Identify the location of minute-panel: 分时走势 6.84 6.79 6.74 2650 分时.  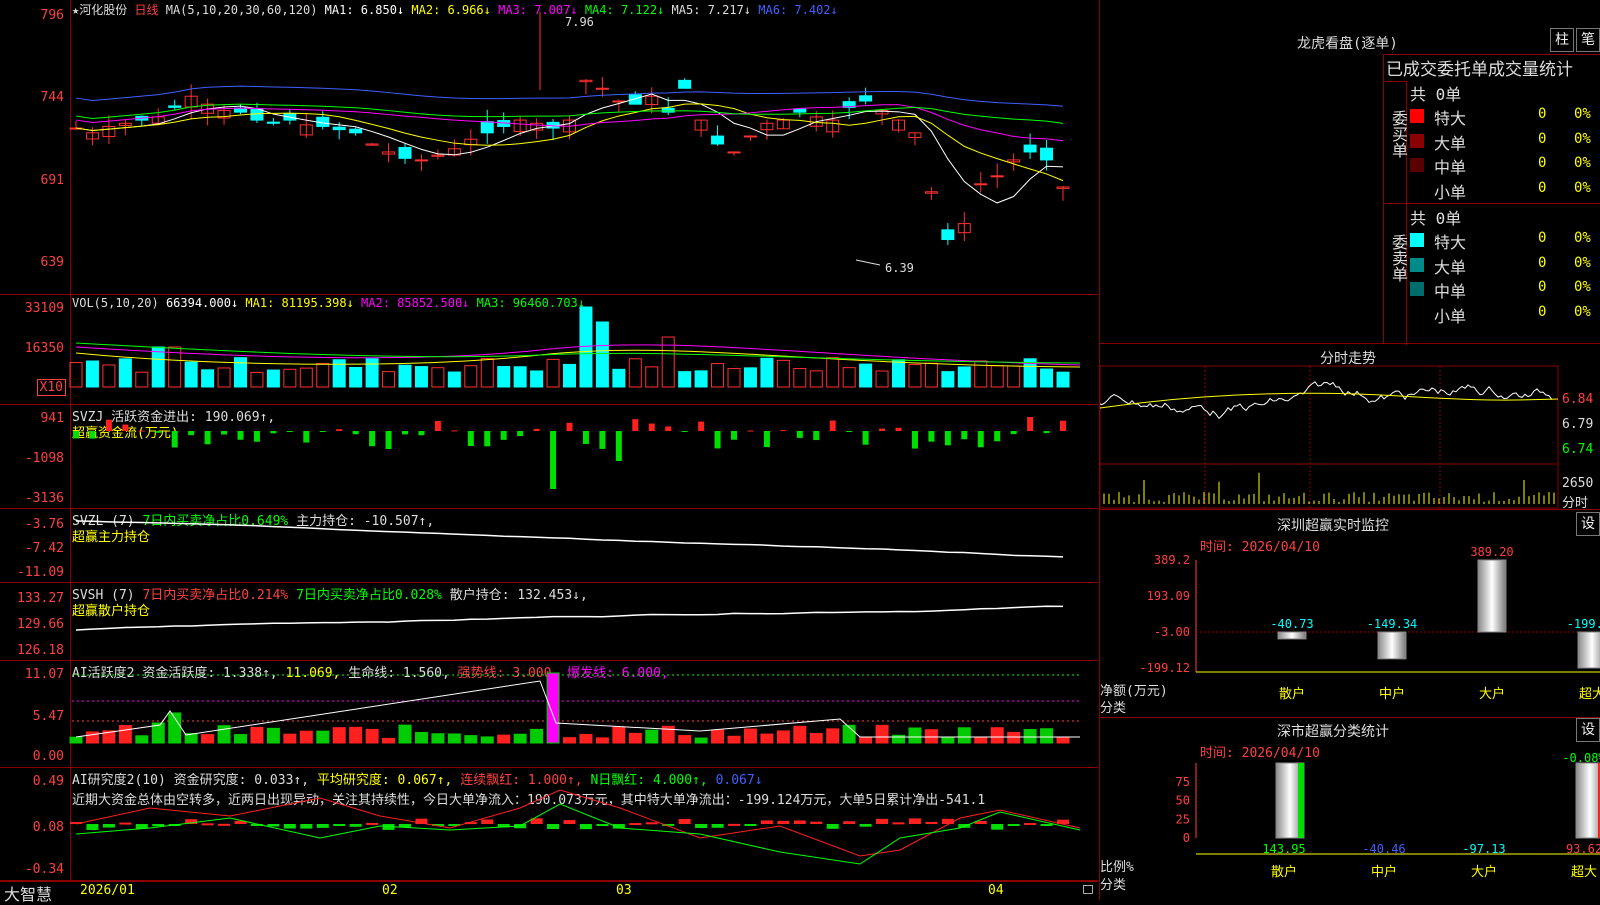
(1349, 427).